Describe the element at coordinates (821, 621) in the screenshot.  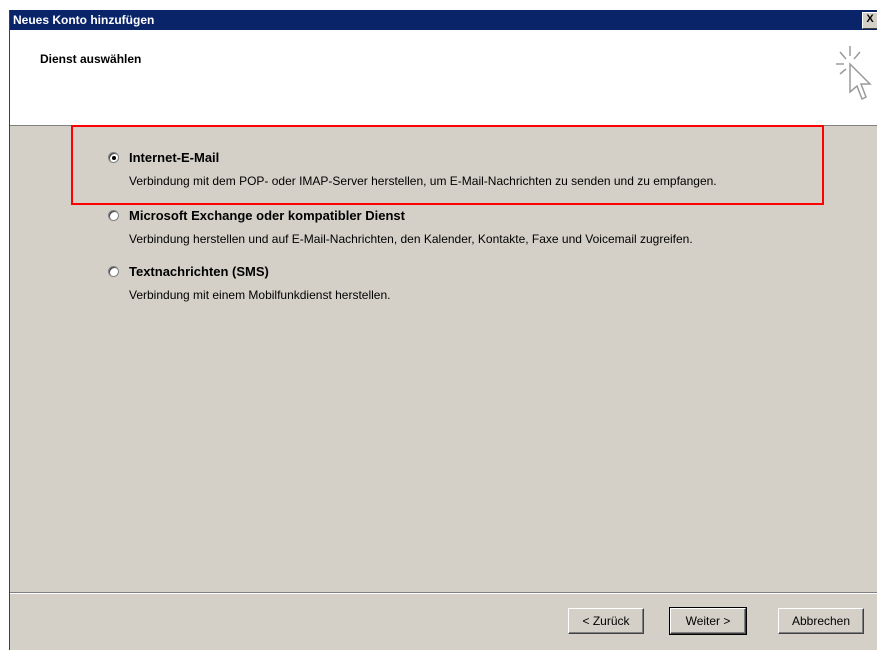
I see `cancel-button: Abbrechen` at that location.